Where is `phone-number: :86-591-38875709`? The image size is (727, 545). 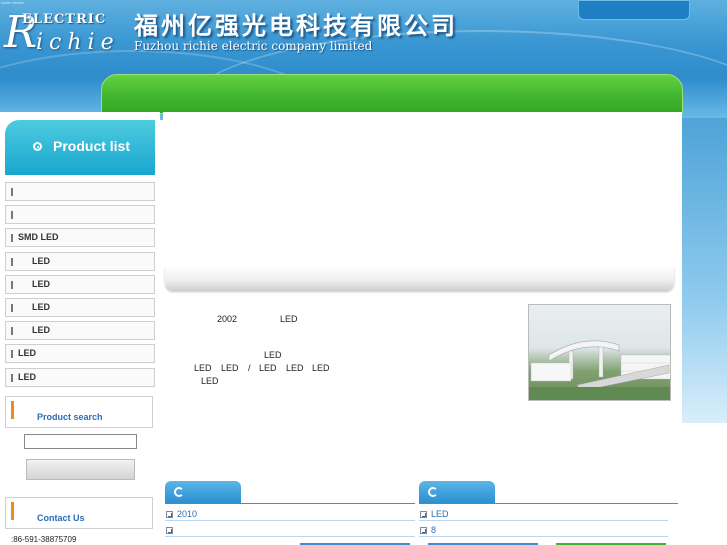
phone-number: :86-591-38875709 is located at coordinates (44, 539).